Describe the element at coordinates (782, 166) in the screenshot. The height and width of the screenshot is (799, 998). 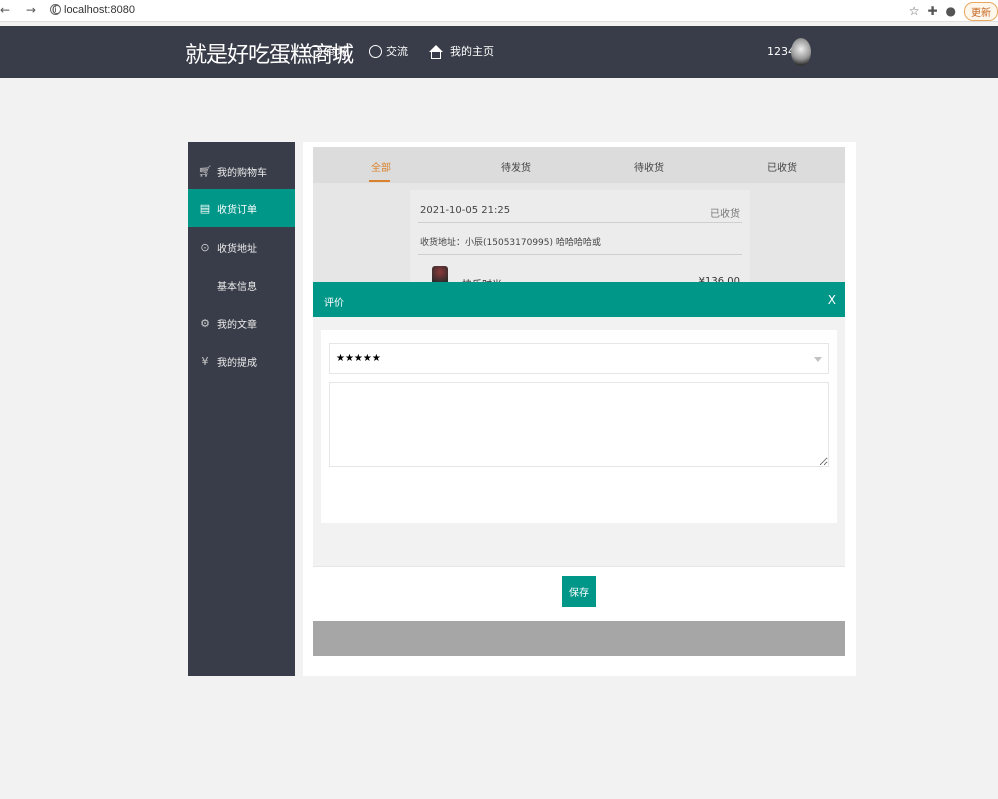
I see `tab-received: 已收货` at that location.